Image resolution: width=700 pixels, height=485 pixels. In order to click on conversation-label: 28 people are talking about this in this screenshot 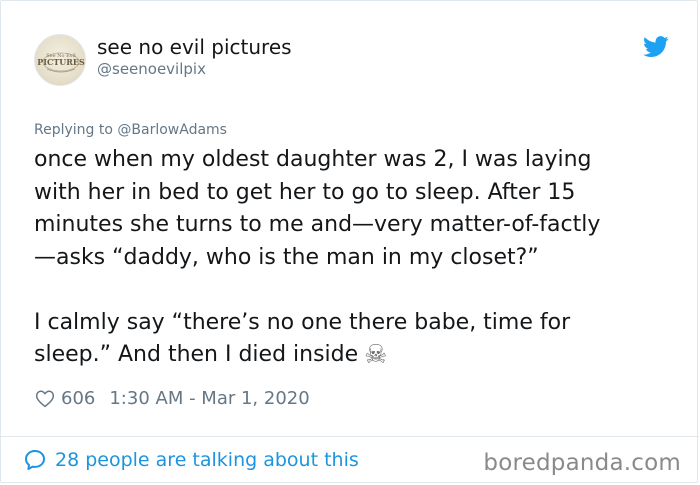, I will do `click(207, 460)`.